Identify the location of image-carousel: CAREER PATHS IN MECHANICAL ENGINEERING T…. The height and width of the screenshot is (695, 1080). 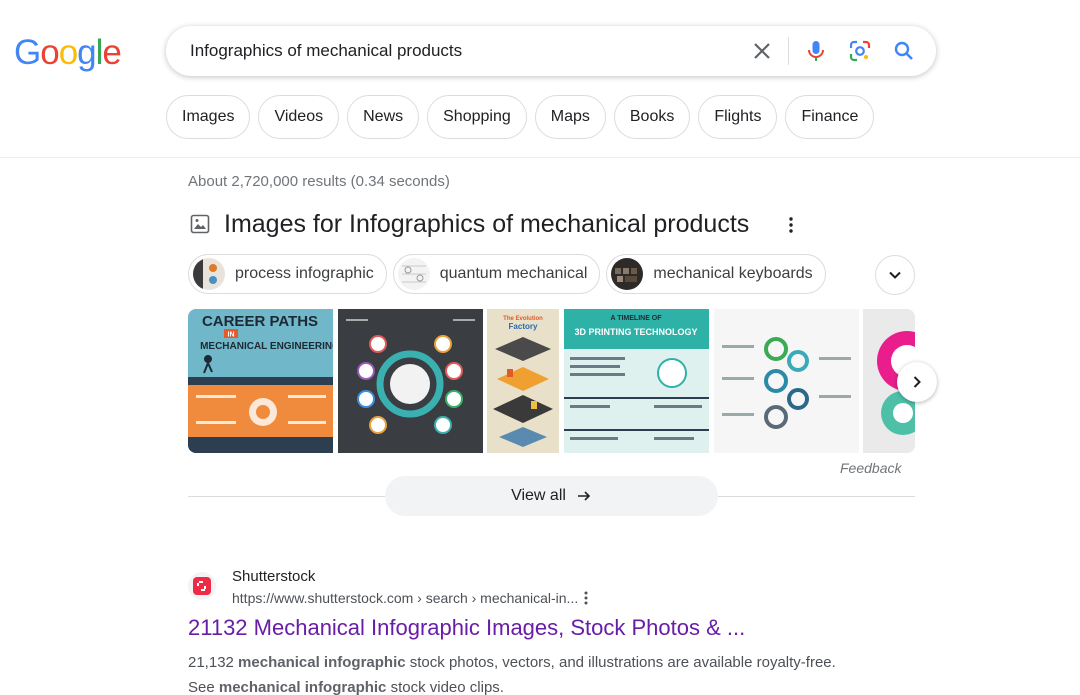
(551, 381).